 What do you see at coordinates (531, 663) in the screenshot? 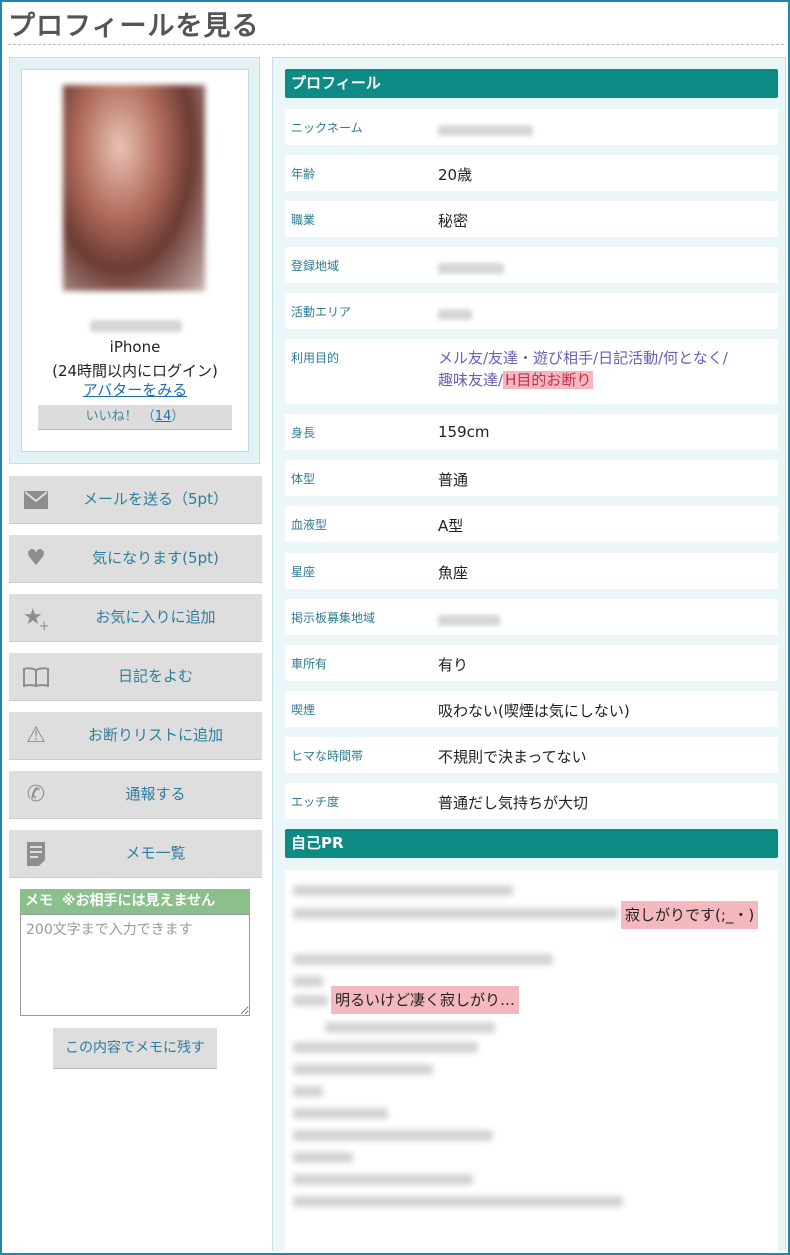
I see `row-car: 車所有 有り` at bounding box center [531, 663].